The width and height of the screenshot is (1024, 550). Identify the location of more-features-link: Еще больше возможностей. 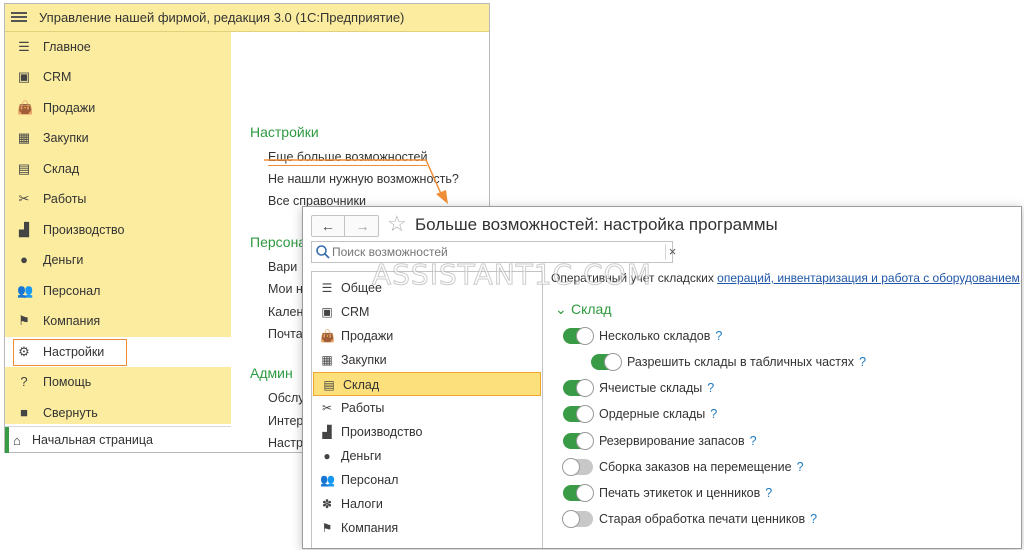
(348, 158).